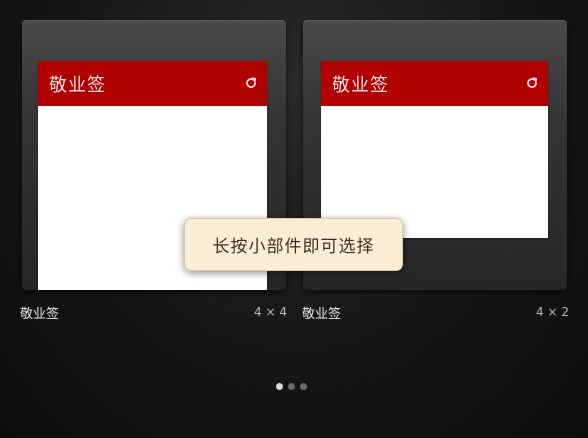 The image size is (588, 438). I want to click on widget-size-label: 4 × 4, so click(270, 312).